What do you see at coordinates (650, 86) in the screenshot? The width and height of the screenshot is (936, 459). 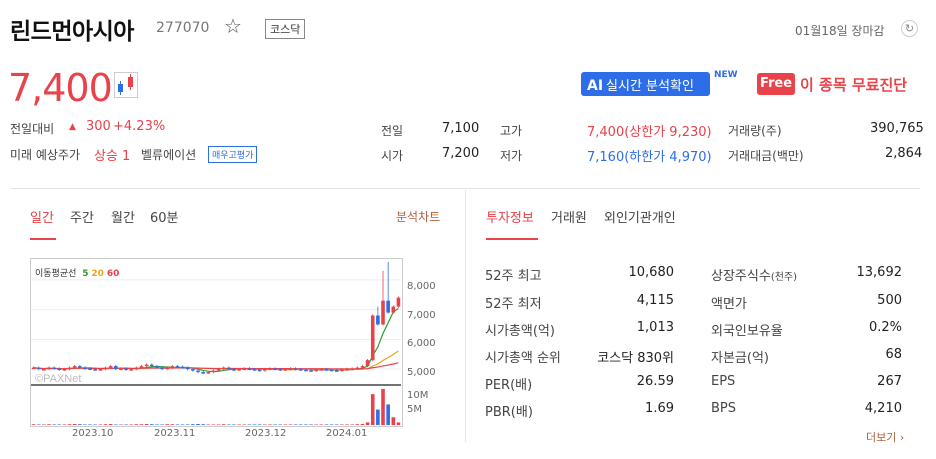 I see `ai-label: 실시간 분석확인` at bounding box center [650, 86].